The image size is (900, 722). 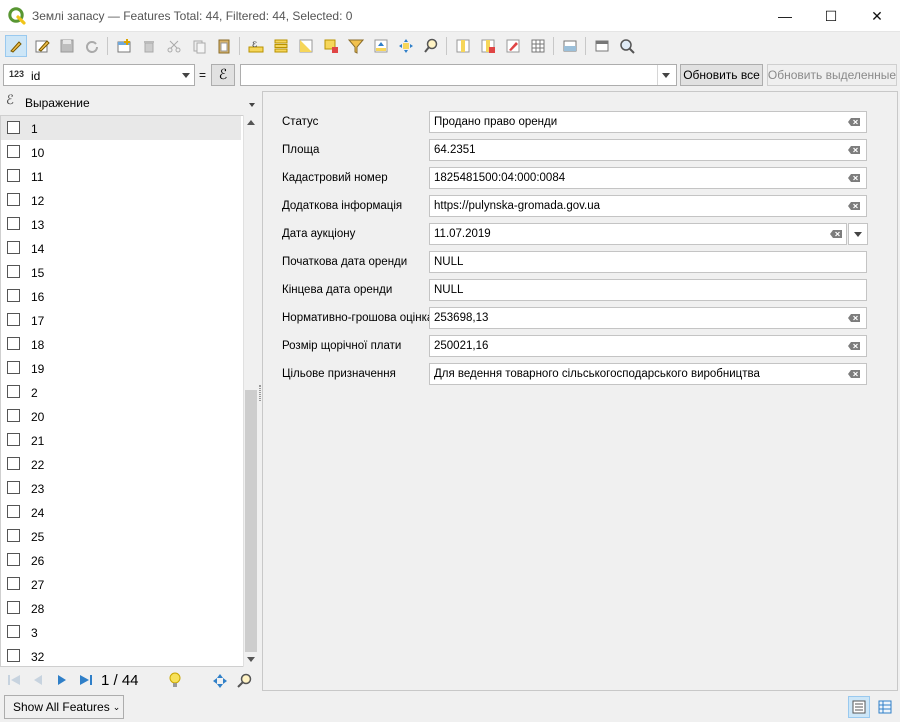 What do you see at coordinates (67, 46) in the screenshot?
I see `save-edits-button` at bounding box center [67, 46].